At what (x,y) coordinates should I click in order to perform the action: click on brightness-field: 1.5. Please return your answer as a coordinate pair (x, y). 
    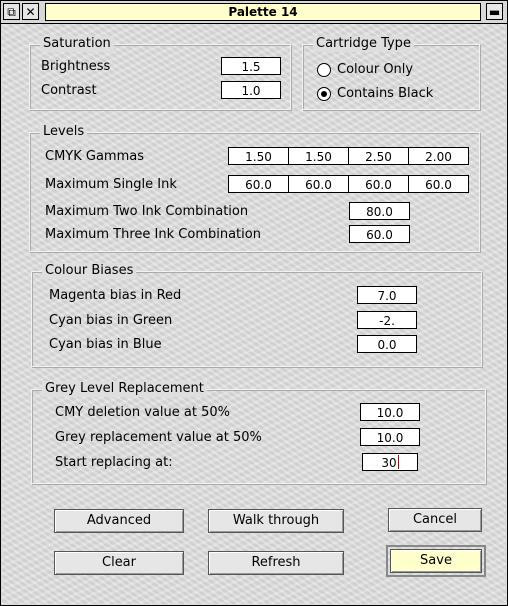
    Looking at the image, I should click on (251, 66).